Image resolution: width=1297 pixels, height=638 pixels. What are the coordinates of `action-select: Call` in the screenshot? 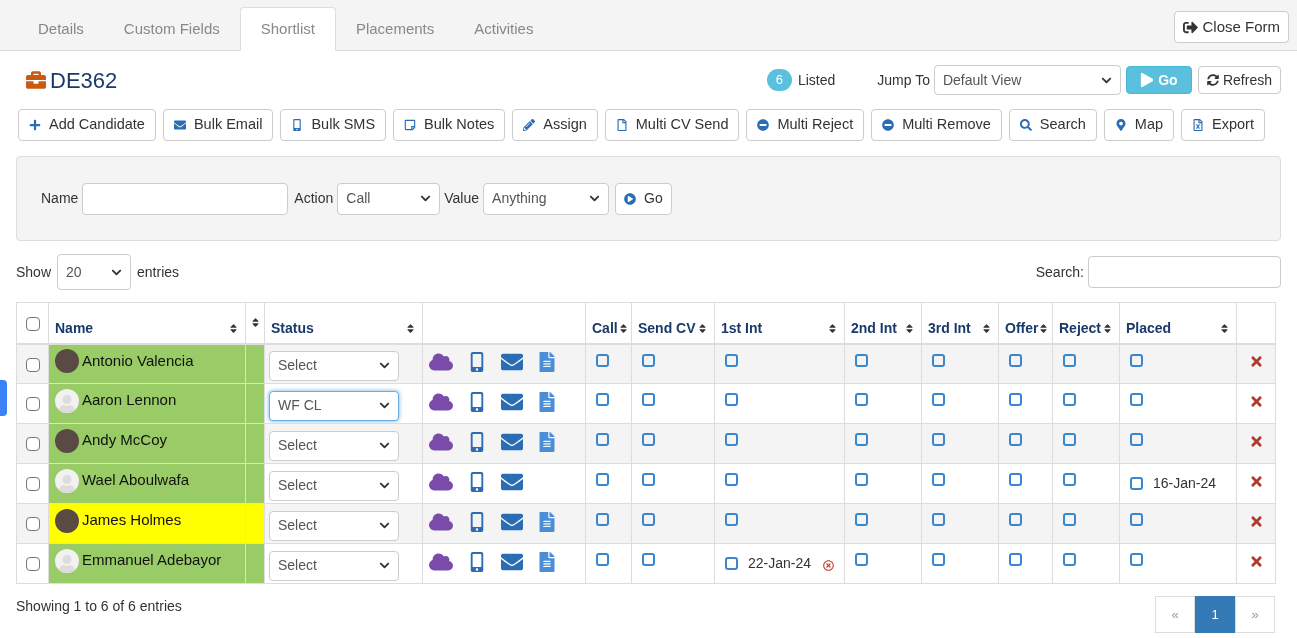 It's located at (389, 198).